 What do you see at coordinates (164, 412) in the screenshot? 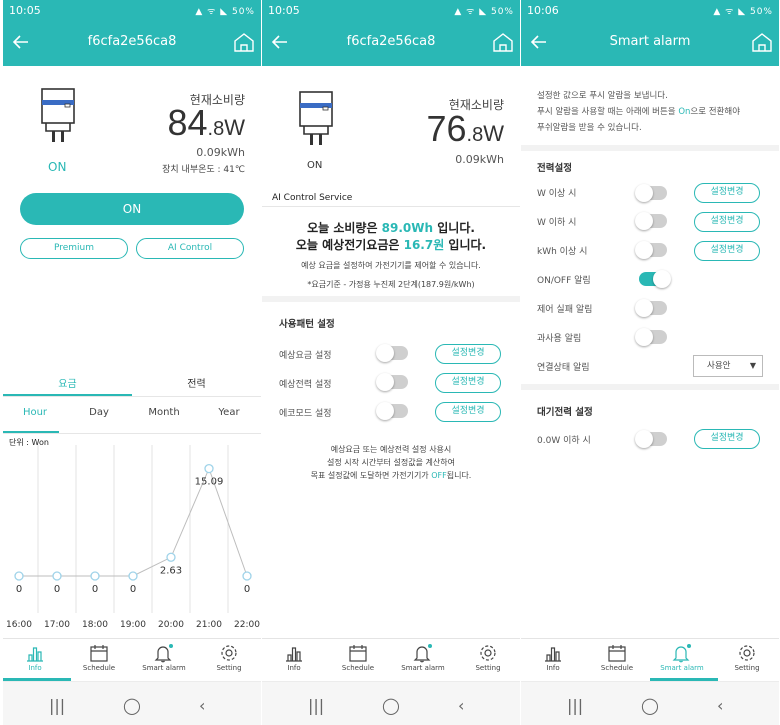
I see `period-month: Month` at bounding box center [164, 412].